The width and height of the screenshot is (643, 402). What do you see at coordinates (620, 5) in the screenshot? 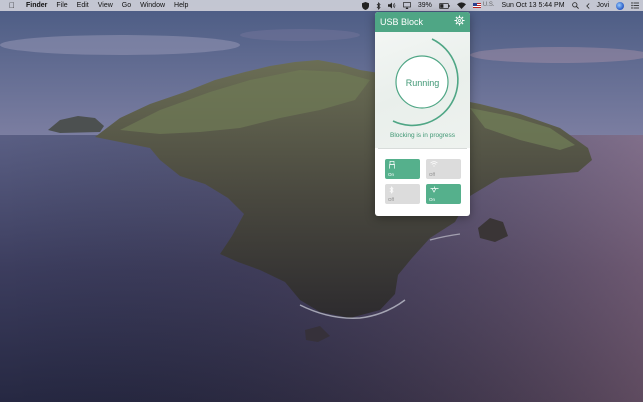
I see `siri-icon` at bounding box center [620, 5].